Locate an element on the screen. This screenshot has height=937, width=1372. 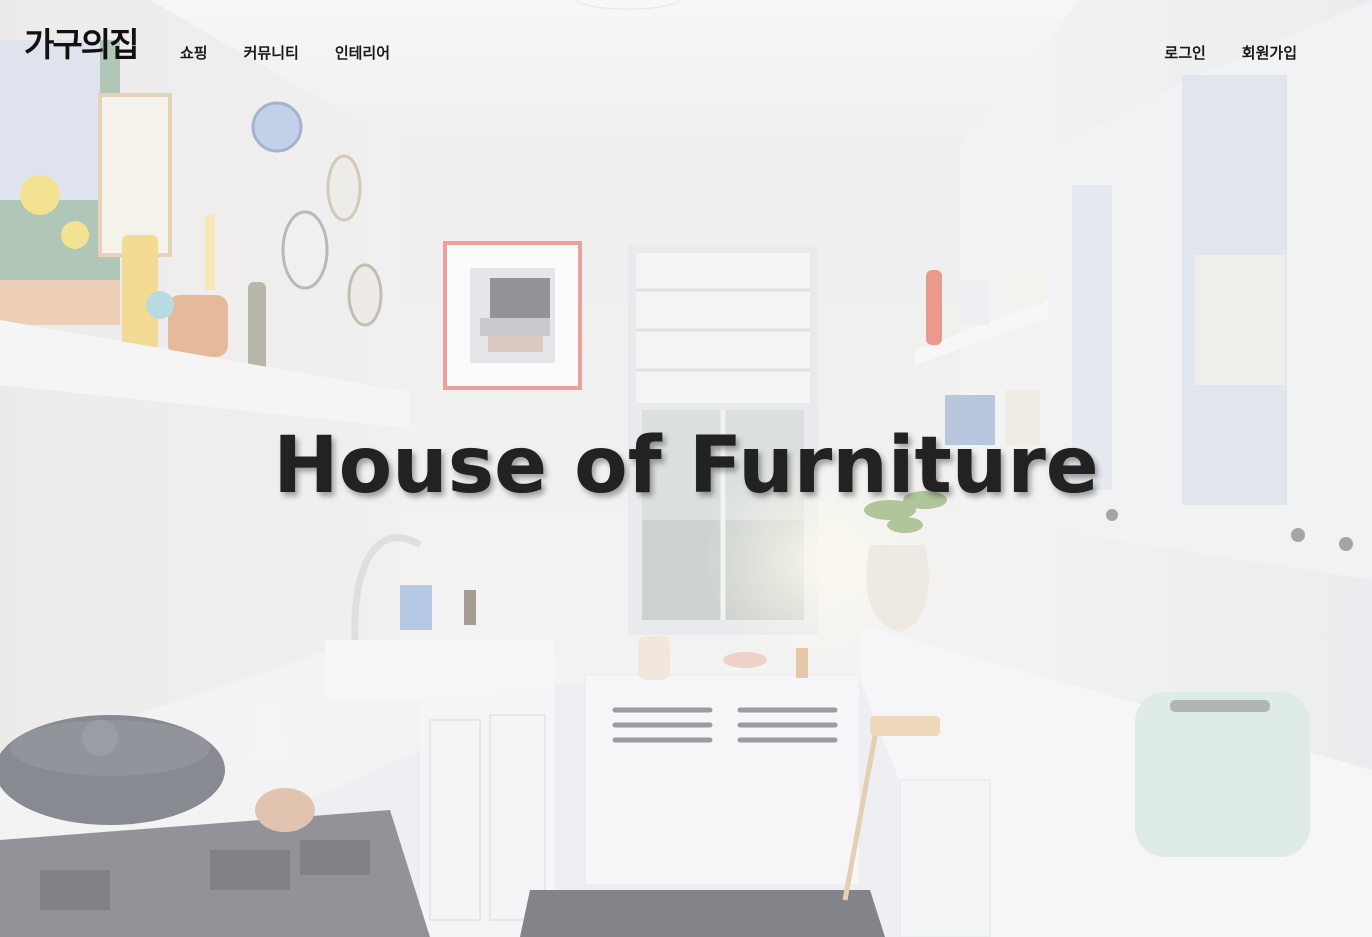
site-logo: 가구의집 is located at coordinates (81, 44).